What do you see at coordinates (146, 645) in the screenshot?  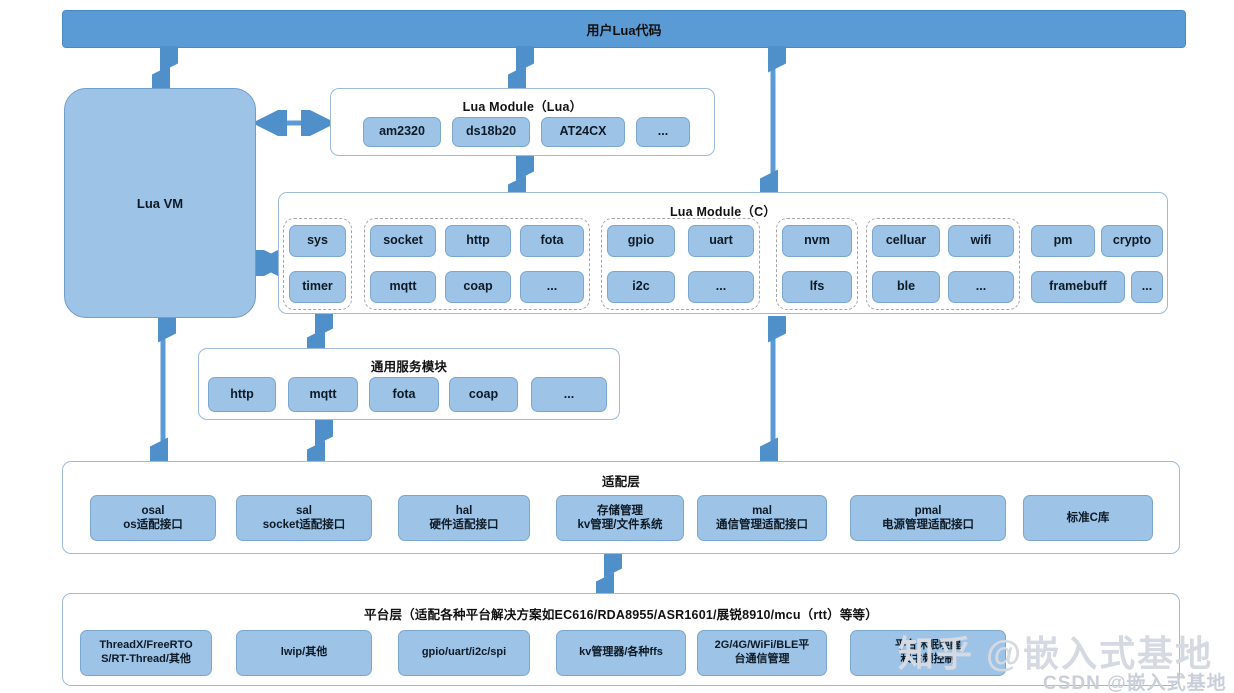 I see `platform-item-line1: ThreadX/FreeRTO` at bounding box center [146, 645].